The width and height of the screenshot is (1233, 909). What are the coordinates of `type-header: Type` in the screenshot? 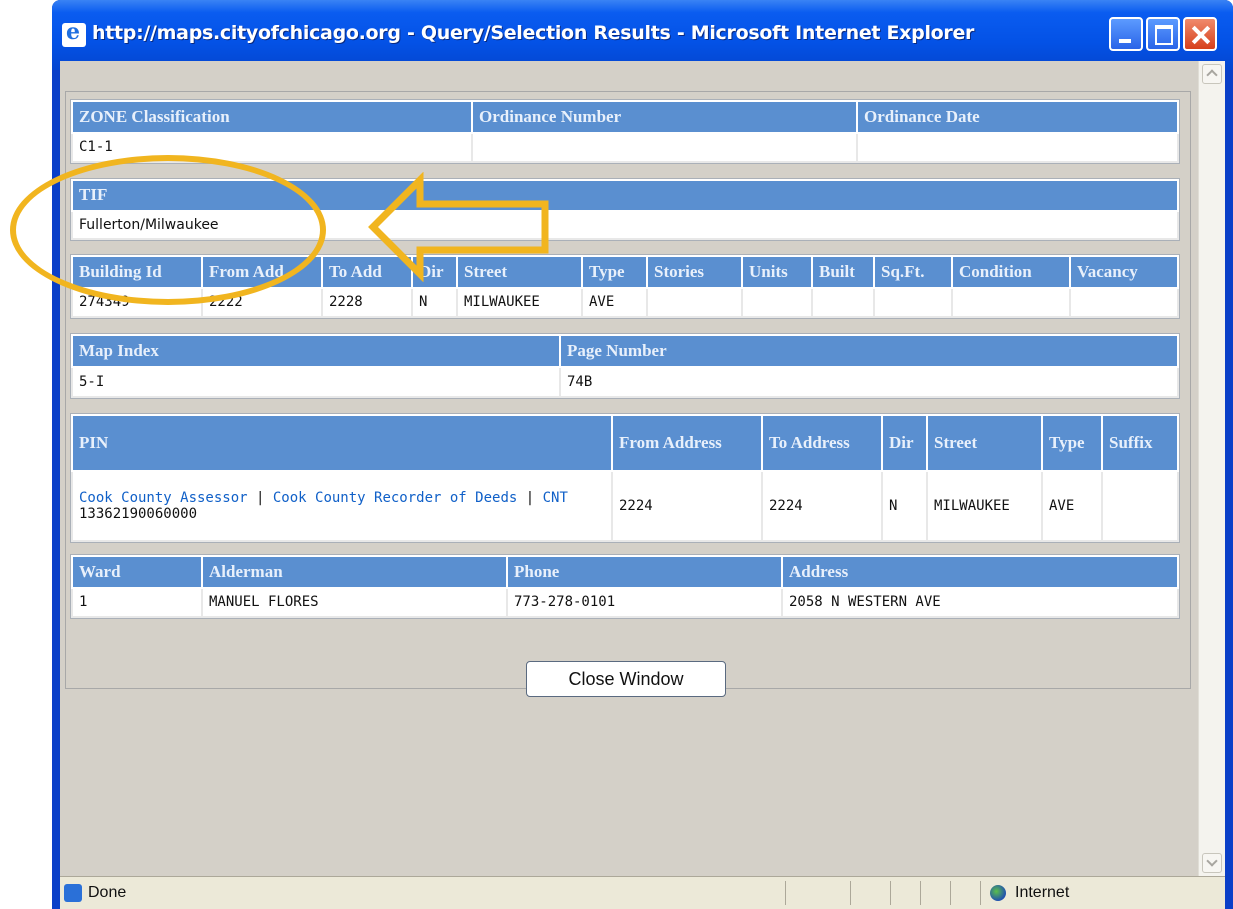 It's located at (614, 272).